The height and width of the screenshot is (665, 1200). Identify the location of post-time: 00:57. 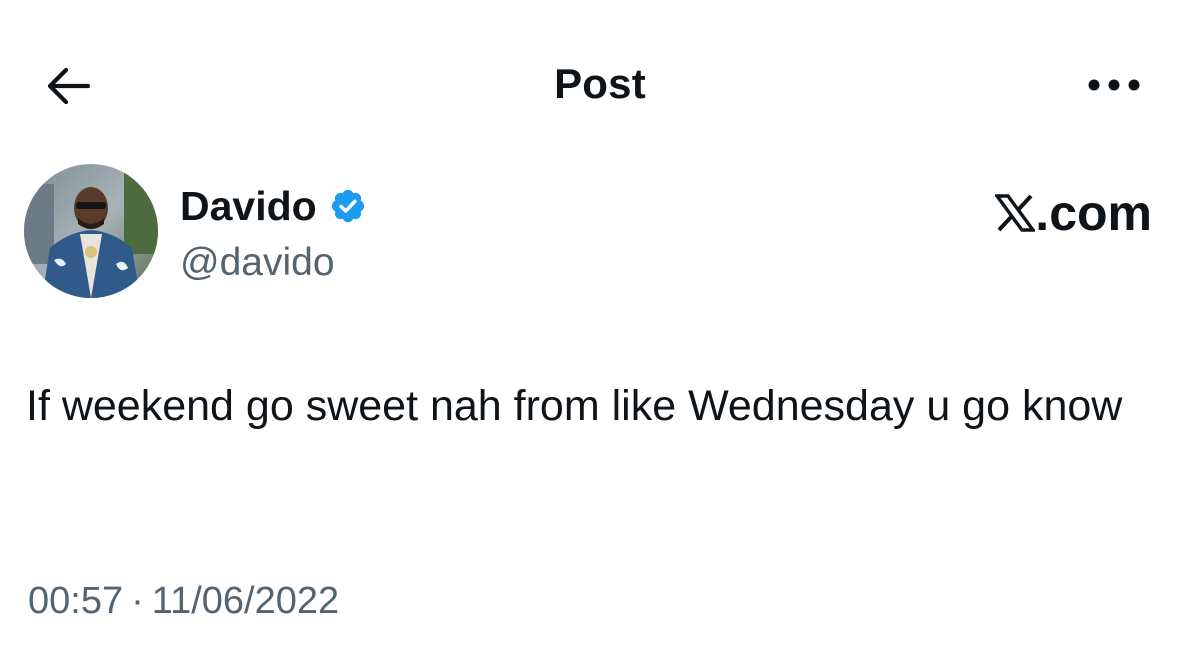
(75, 601).